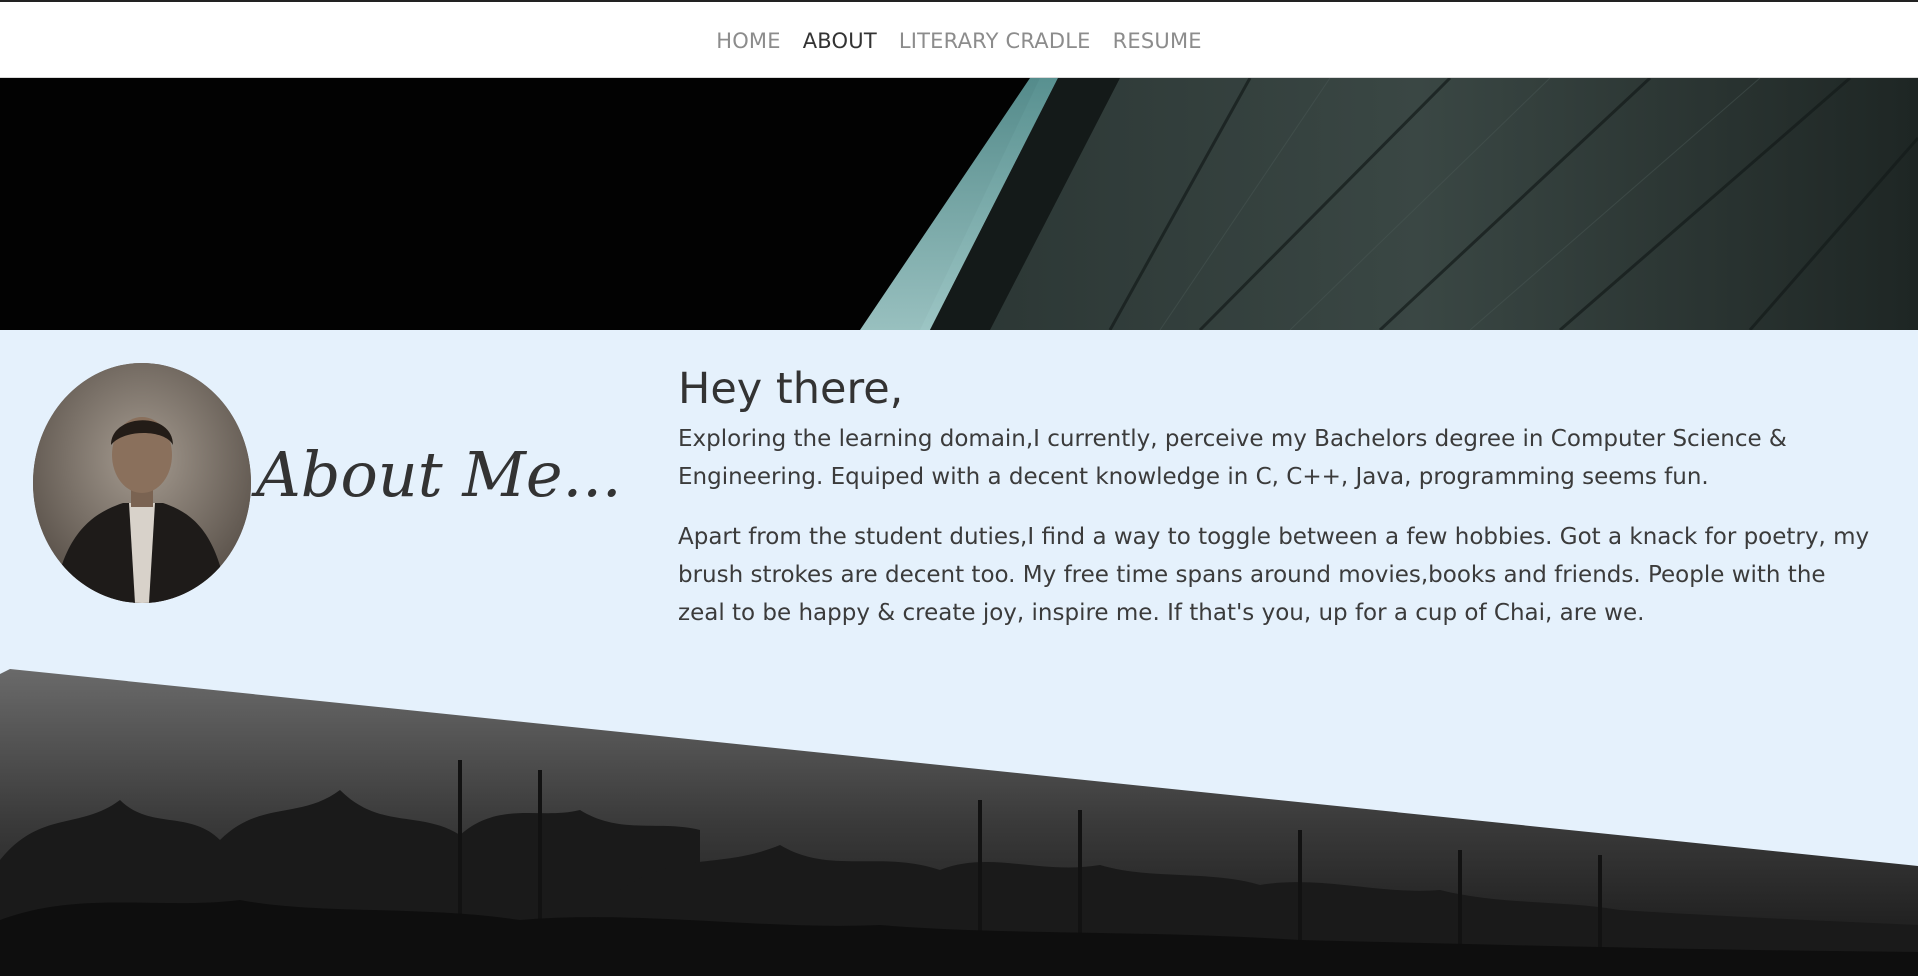 The image size is (1918, 976). Describe the element at coordinates (840, 40) in the screenshot. I see `nav-about-link: ABOUT` at that location.